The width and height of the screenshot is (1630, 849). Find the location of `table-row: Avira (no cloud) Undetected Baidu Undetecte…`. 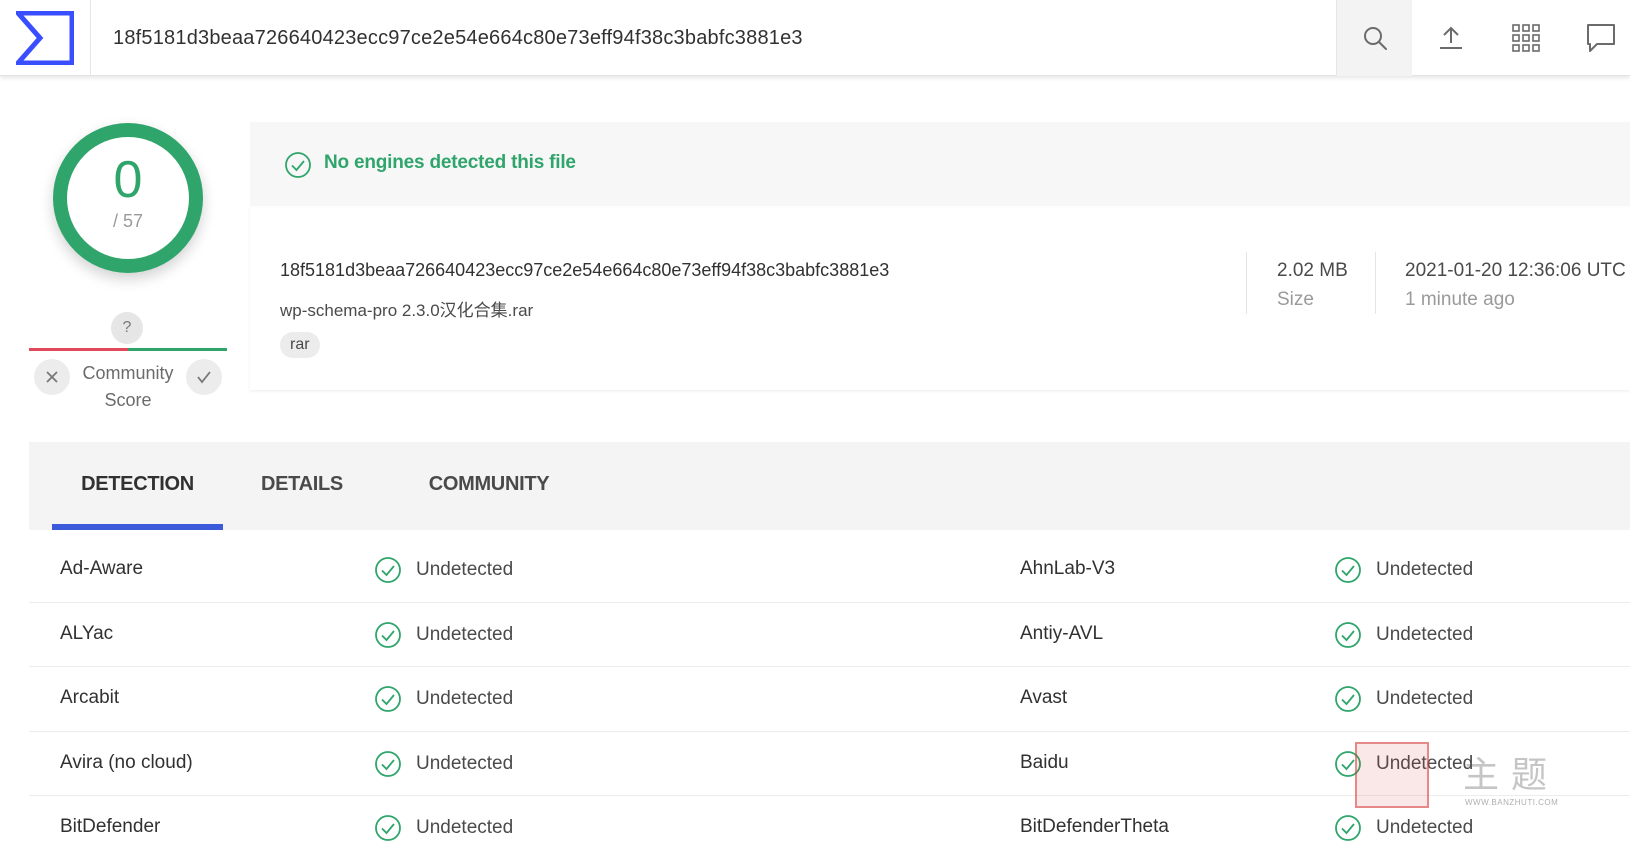

table-row: Avira (no cloud) Undetected Baidu Undetecte… is located at coordinates (829, 764).